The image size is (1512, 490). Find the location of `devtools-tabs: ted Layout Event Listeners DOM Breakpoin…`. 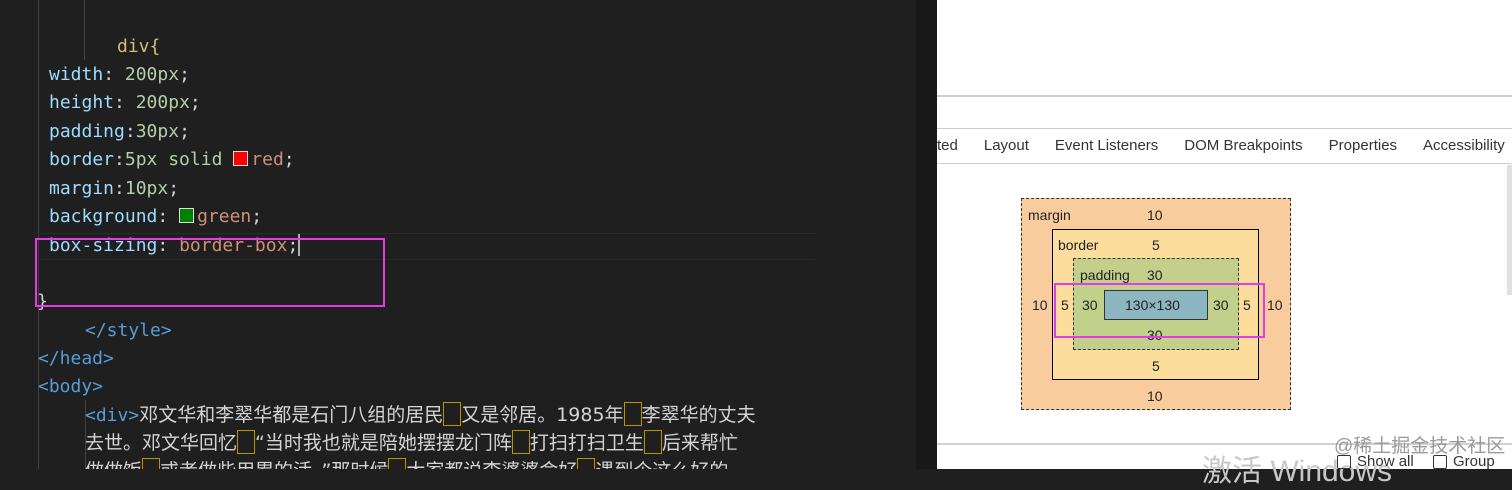

devtools-tabs: ted Layout Event Listeners DOM Breakpoin… is located at coordinates (1224, 146).